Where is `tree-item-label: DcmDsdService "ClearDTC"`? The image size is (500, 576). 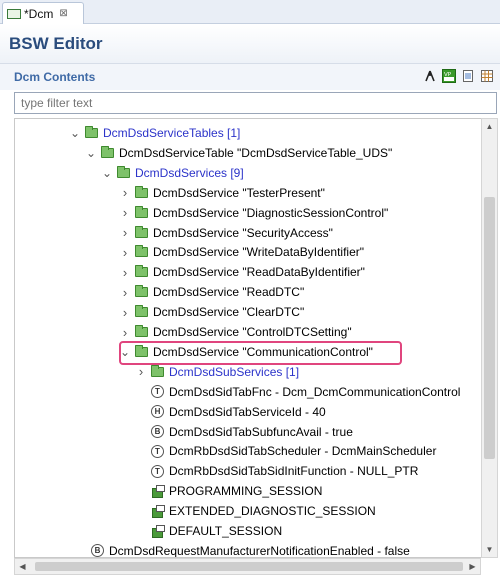
tree-item-label: DcmDsdService "ClearDTC" is located at coordinates (229, 312).